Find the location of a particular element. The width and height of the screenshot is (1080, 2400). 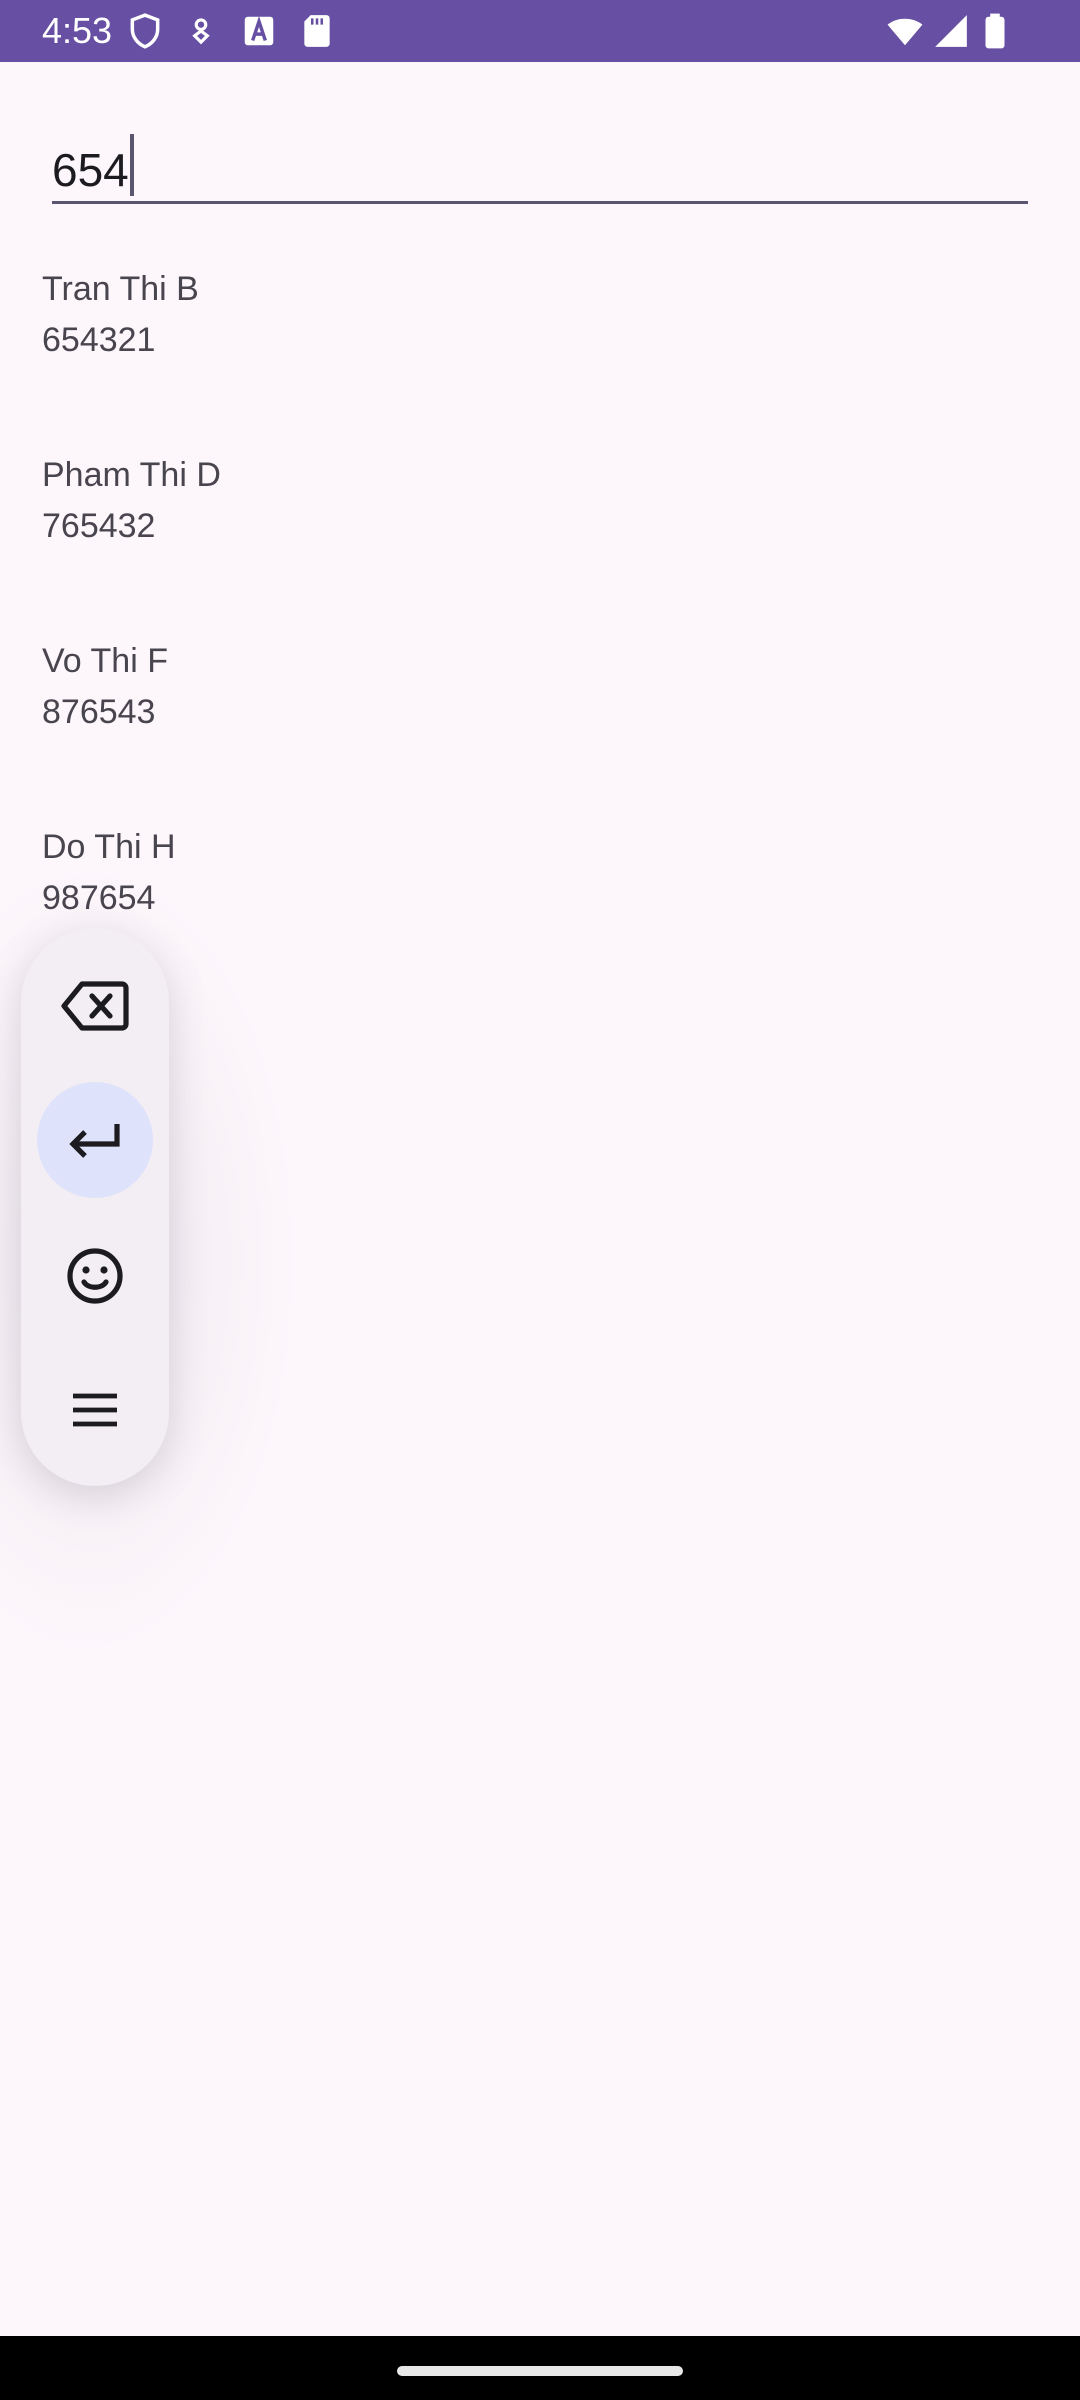

contact-name: Pham Thi D is located at coordinates (131, 475).